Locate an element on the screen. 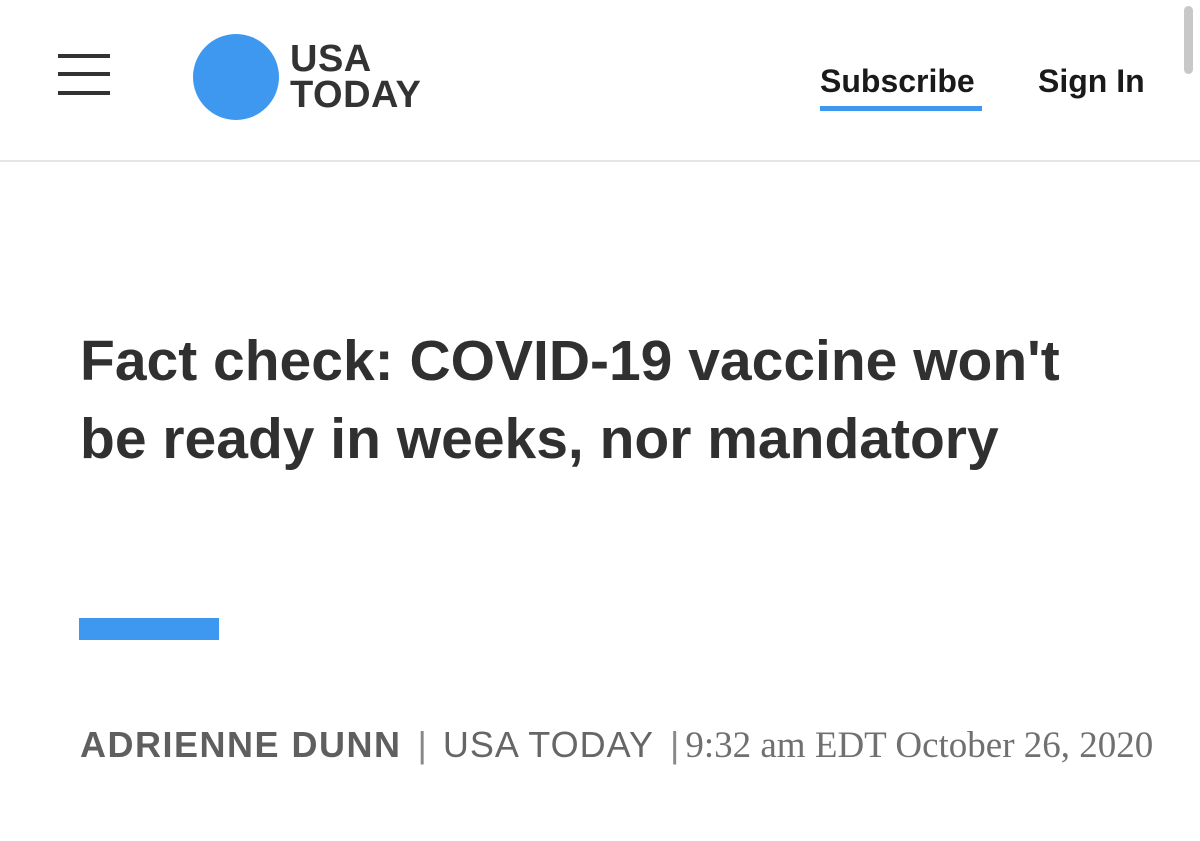  scrollbar-thumb is located at coordinates (1188, 40).